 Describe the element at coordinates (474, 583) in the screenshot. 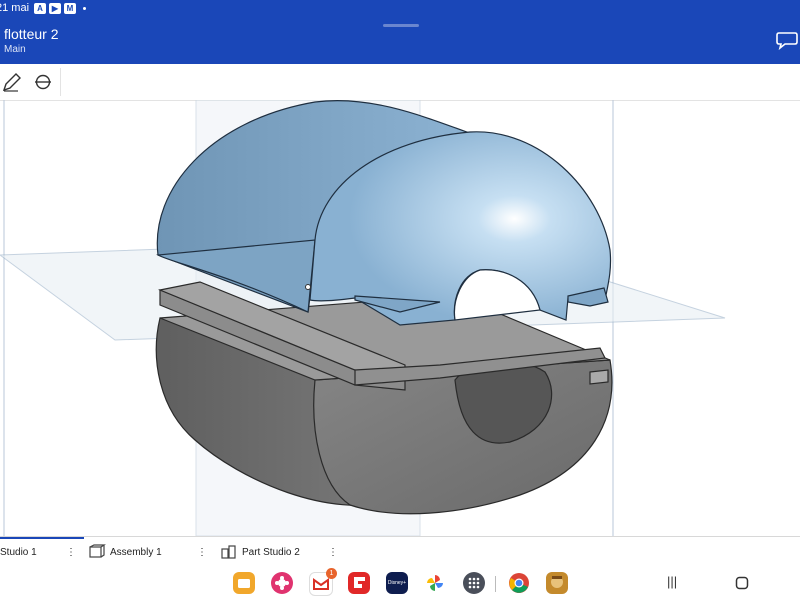

I see `app-drawer-icon` at that location.